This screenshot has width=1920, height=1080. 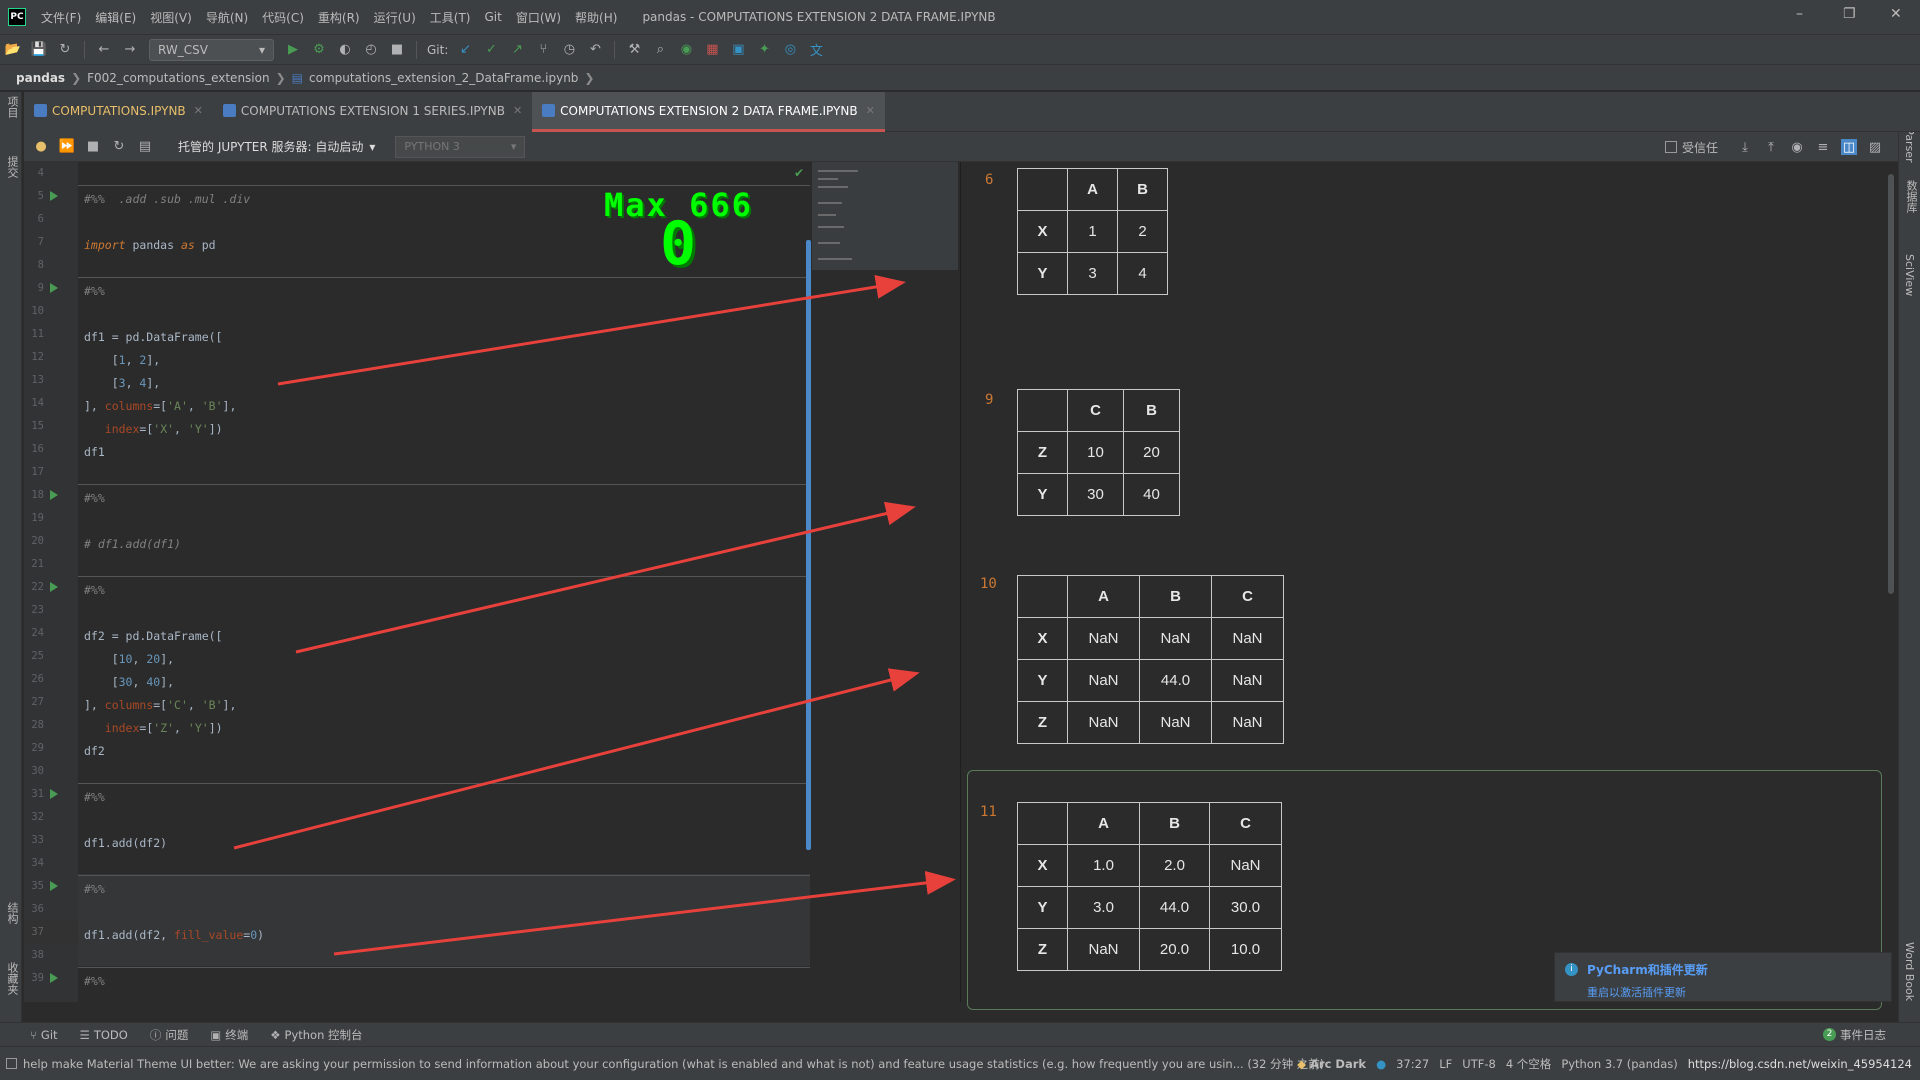 What do you see at coordinates (1338, 1064) in the screenshot?
I see `theme-label: Arc Dark` at bounding box center [1338, 1064].